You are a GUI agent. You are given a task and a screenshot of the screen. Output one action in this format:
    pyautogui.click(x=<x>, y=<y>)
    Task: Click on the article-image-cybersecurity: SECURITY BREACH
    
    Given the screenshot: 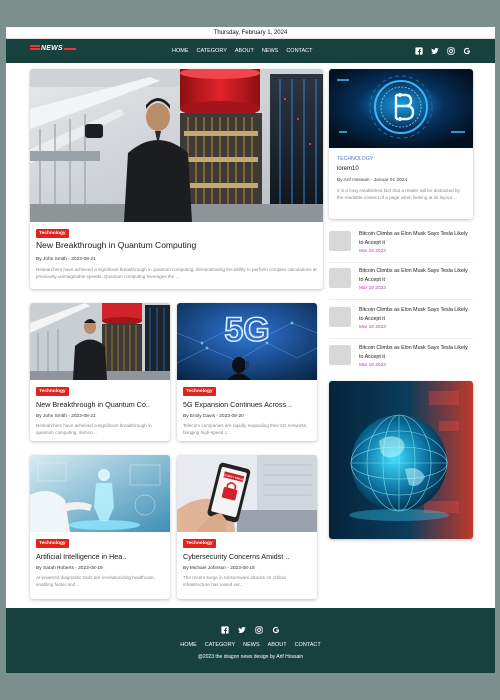 What is the action you would take?
    pyautogui.click(x=247, y=493)
    